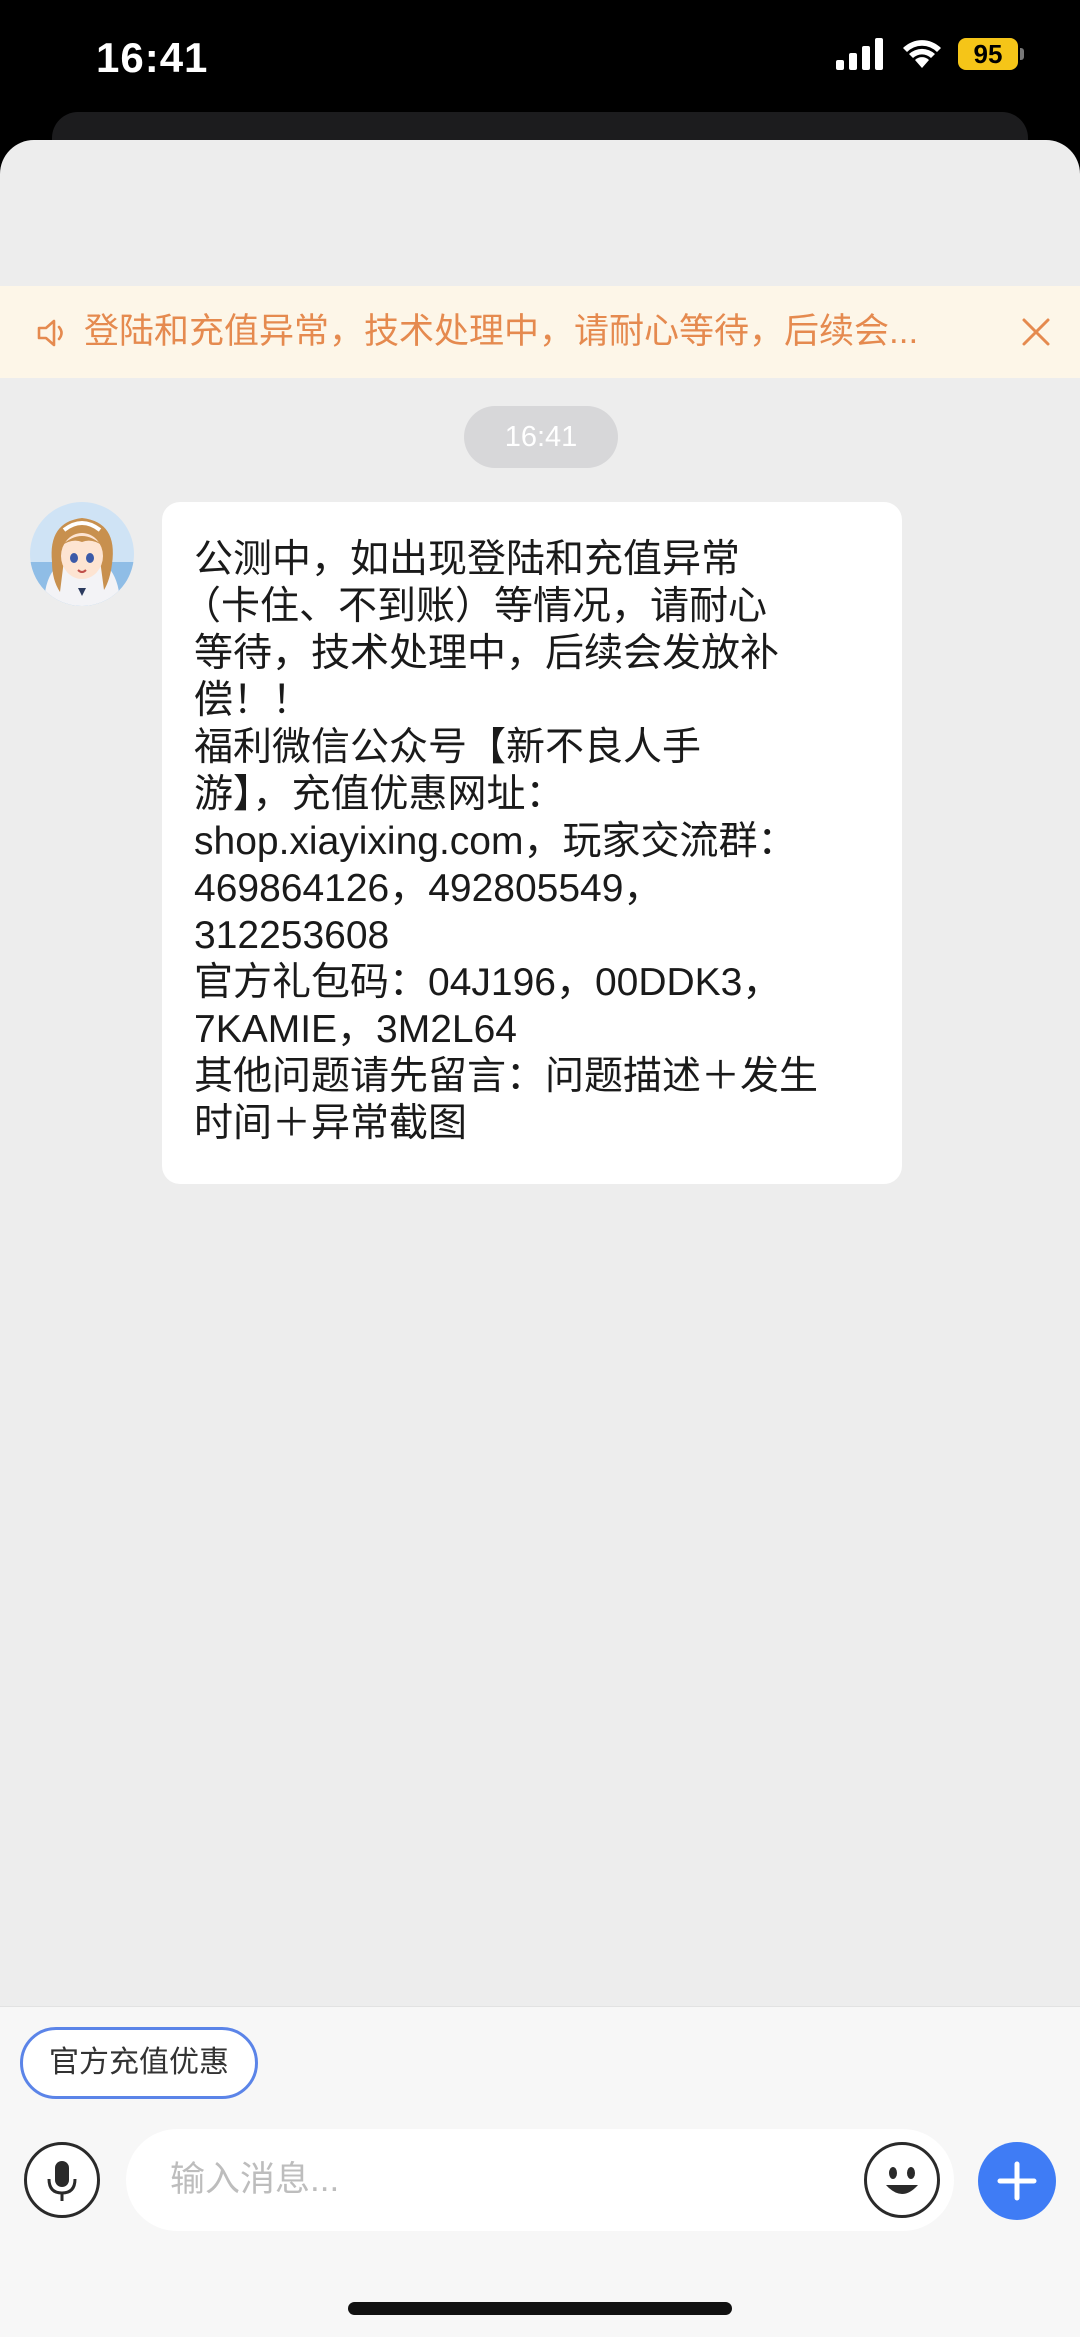 The image size is (1080, 2337). I want to click on message-line: 其他问题请先留言：问题描述＋发生, so click(506, 1076).